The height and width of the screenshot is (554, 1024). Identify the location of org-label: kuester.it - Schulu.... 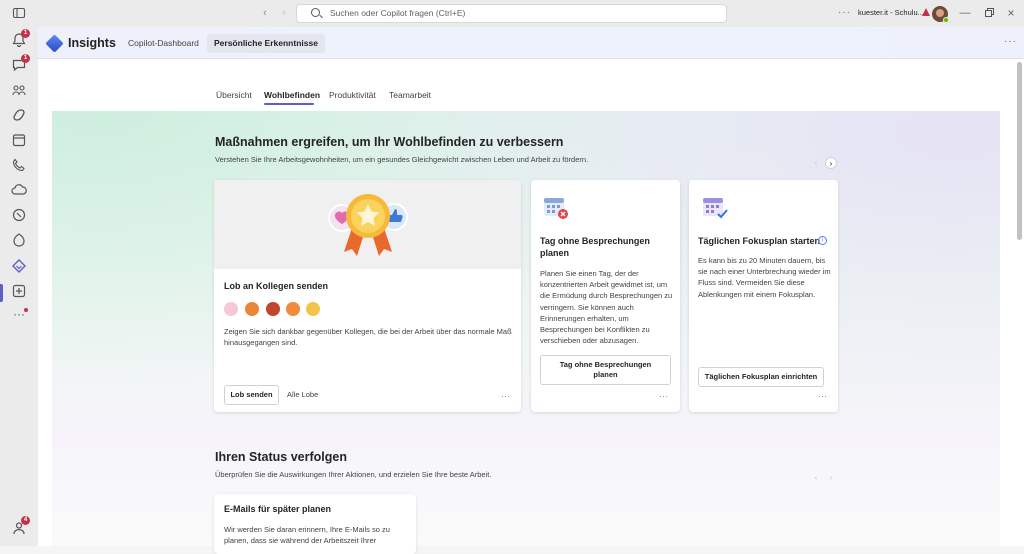
(891, 12).